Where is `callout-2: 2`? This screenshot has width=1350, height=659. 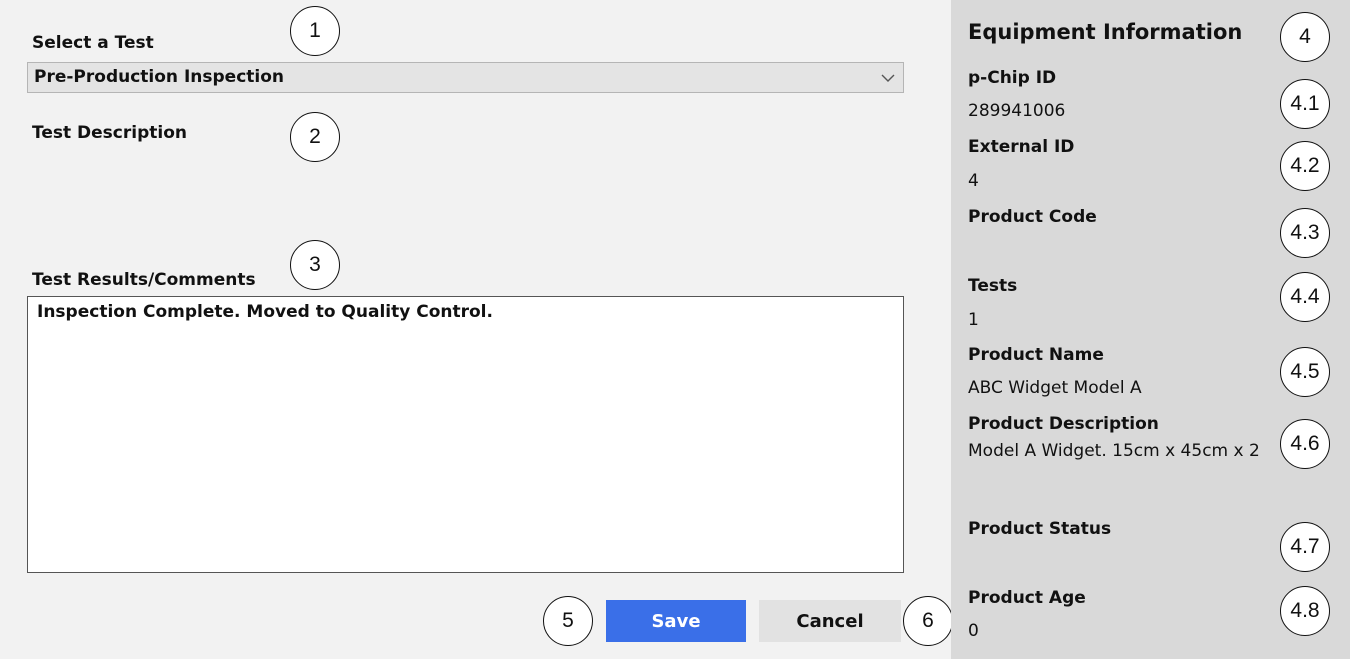
callout-2: 2 is located at coordinates (315, 137).